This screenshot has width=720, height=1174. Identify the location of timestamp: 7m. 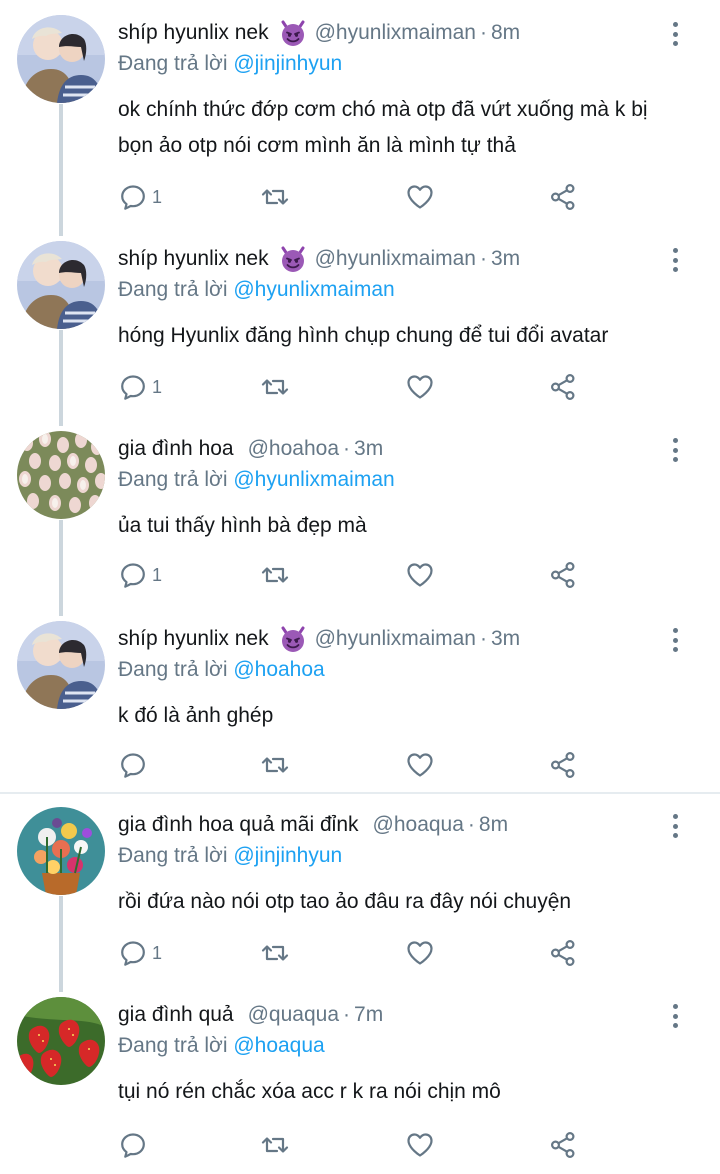
(368, 1015).